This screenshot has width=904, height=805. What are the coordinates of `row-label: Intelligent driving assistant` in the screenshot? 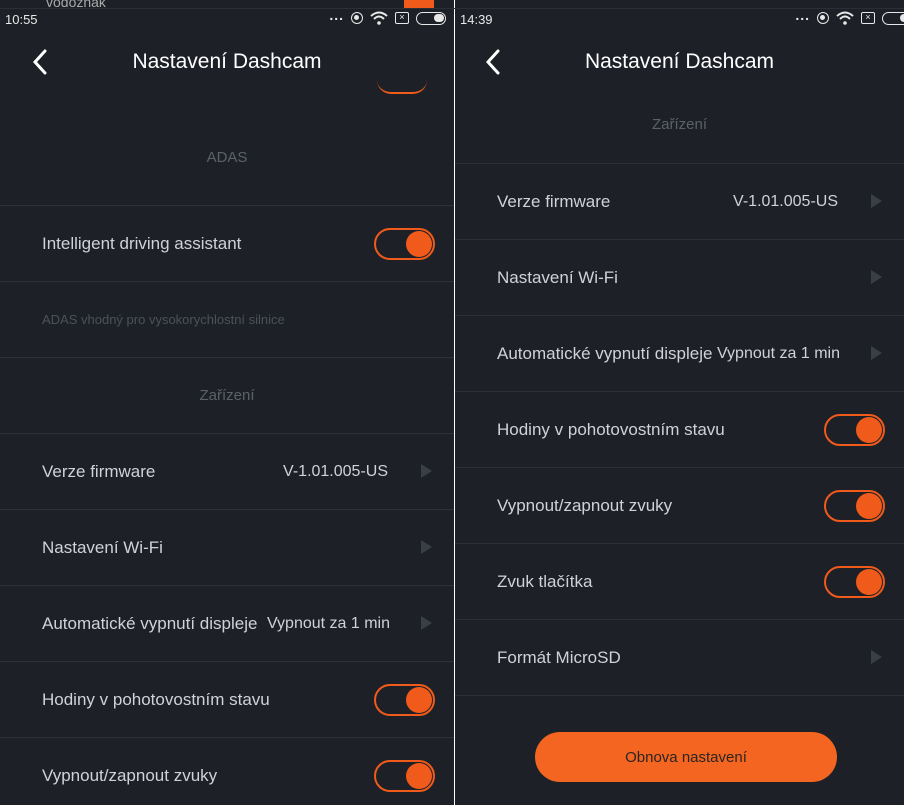 It's located at (142, 243).